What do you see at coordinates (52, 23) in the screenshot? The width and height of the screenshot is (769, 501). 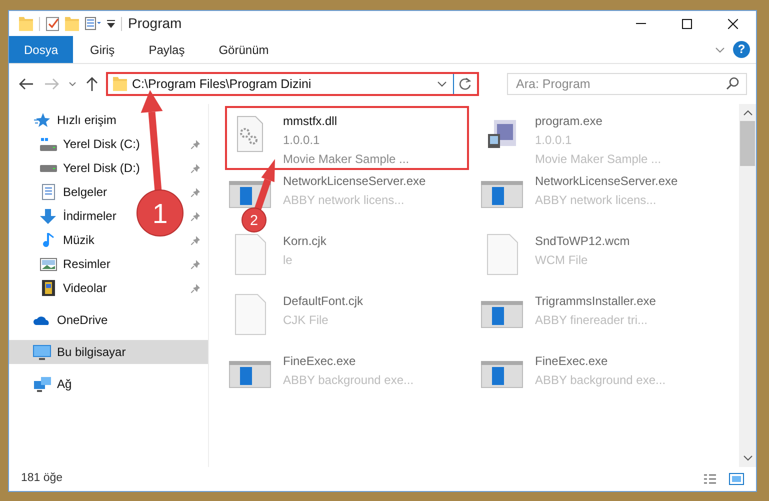 I see `checklist-icon` at bounding box center [52, 23].